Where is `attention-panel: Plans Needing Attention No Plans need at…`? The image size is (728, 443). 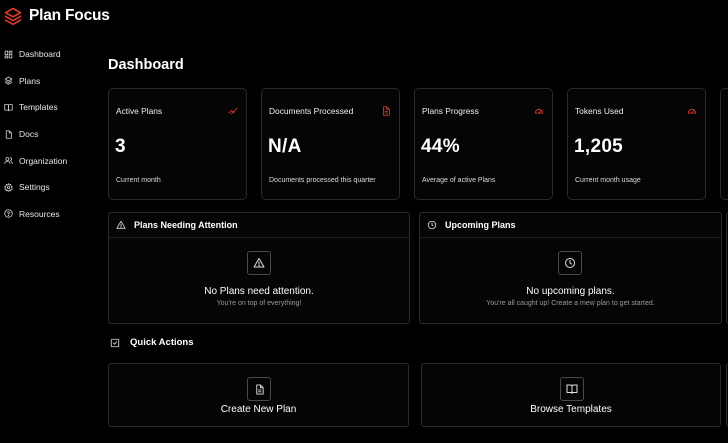
attention-panel: Plans Needing Attention No Plans need at… is located at coordinates (259, 268).